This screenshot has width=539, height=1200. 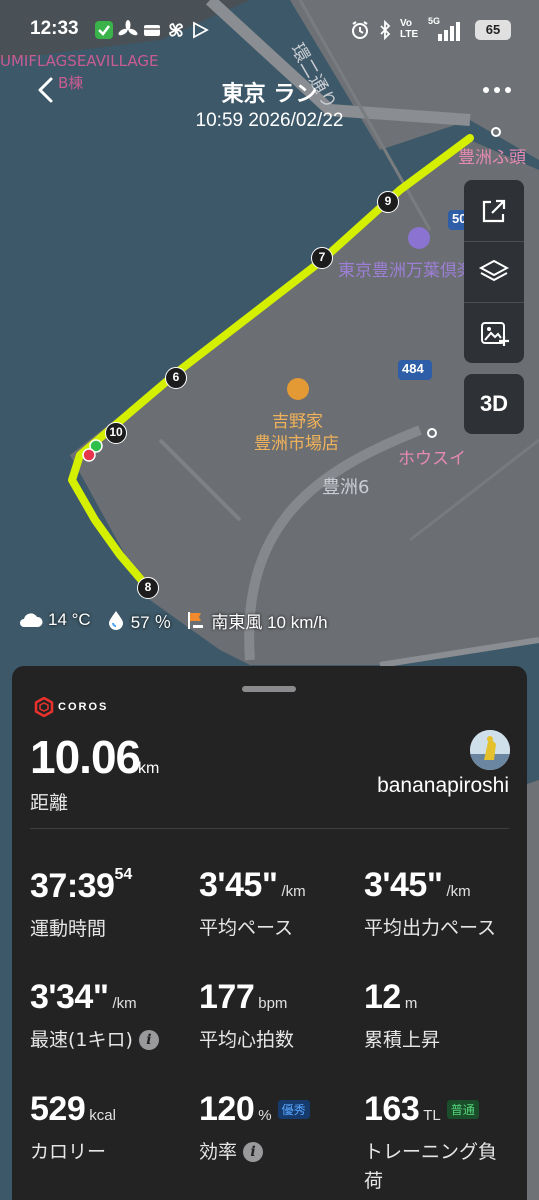 What do you see at coordinates (413, 368) in the screenshot?
I see `road-484-label: 484` at bounding box center [413, 368].